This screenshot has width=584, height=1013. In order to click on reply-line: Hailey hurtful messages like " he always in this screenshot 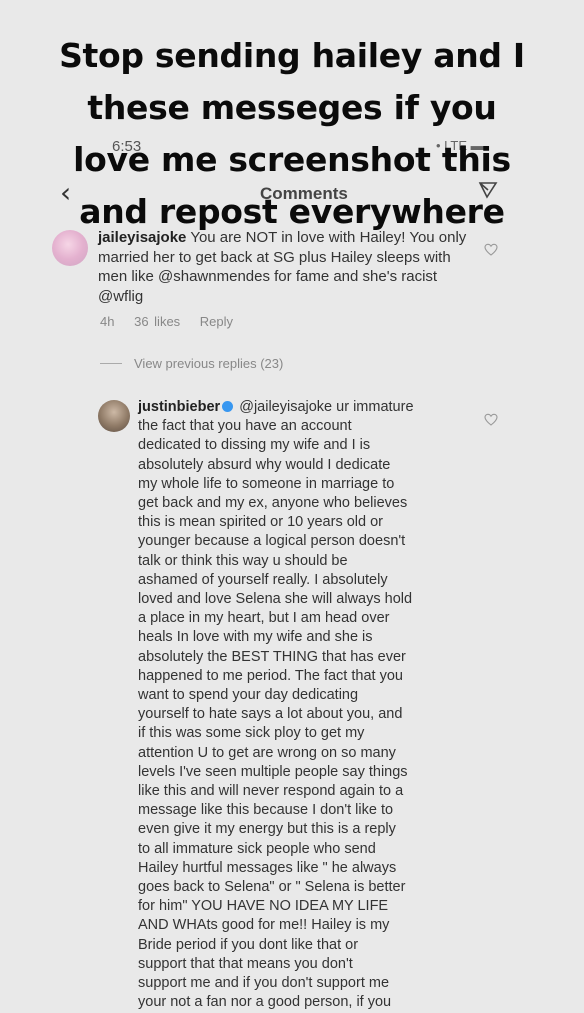, I will do `click(267, 867)`.